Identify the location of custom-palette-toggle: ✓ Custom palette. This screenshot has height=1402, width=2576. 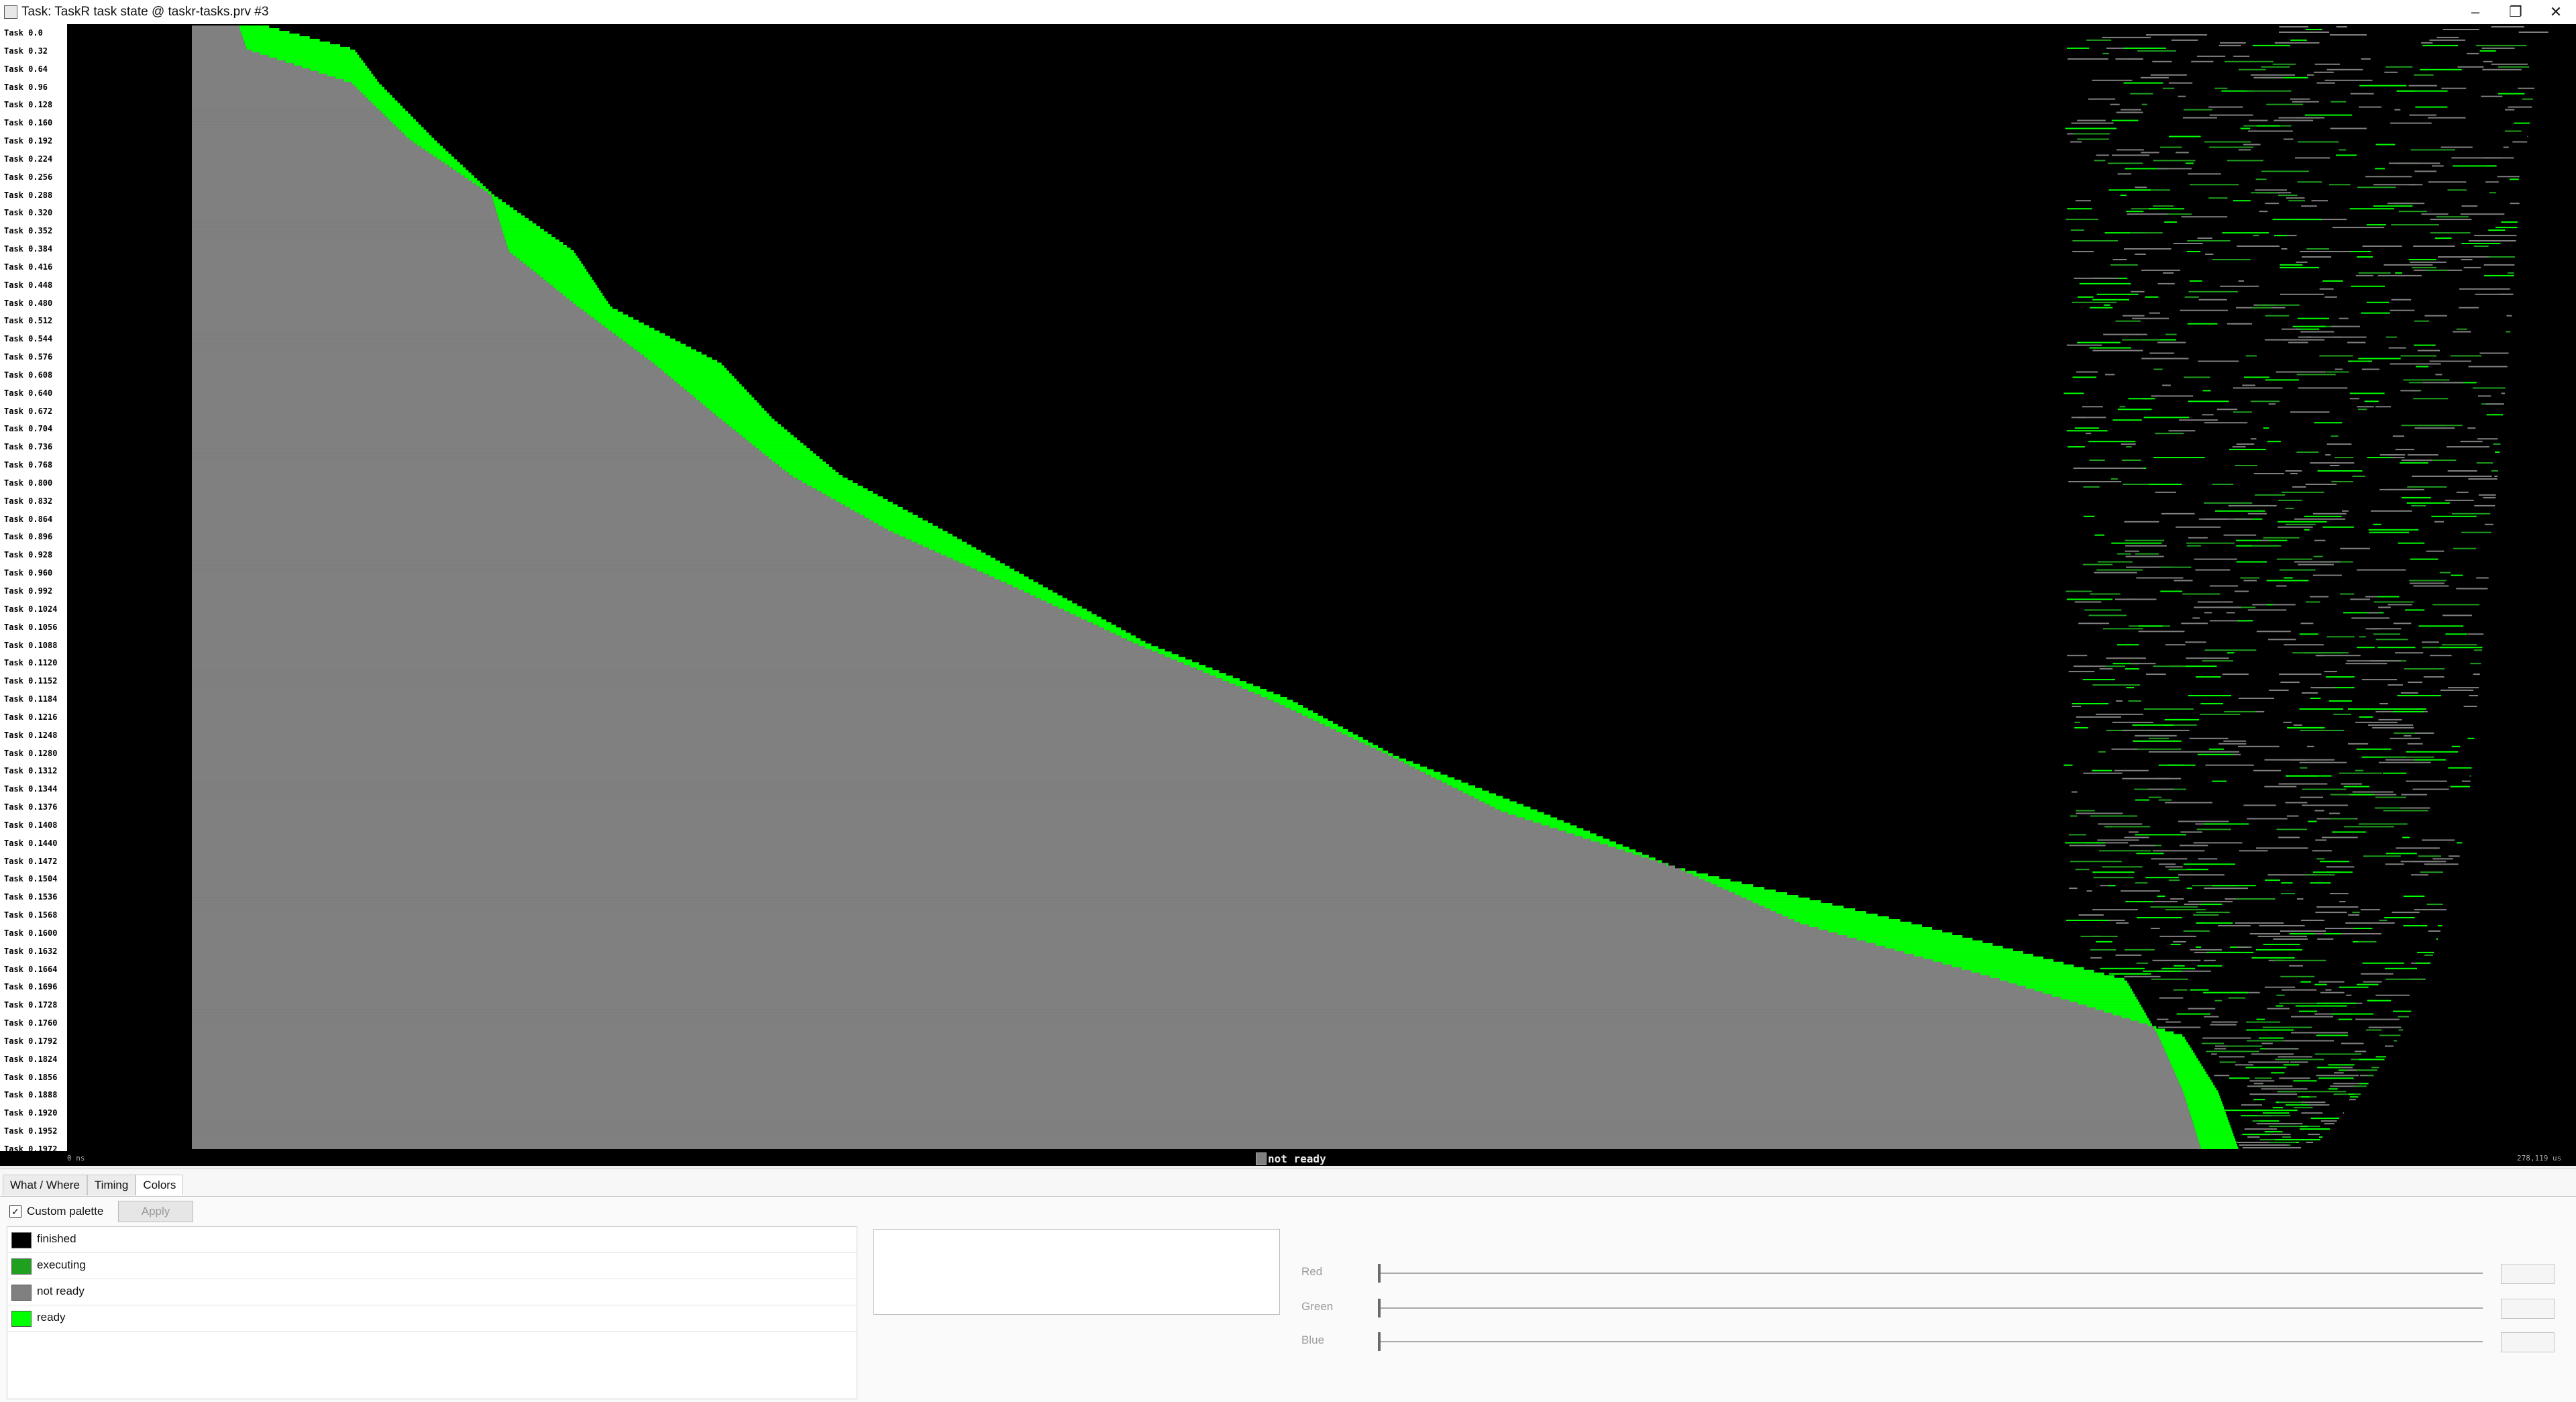
(56, 1211).